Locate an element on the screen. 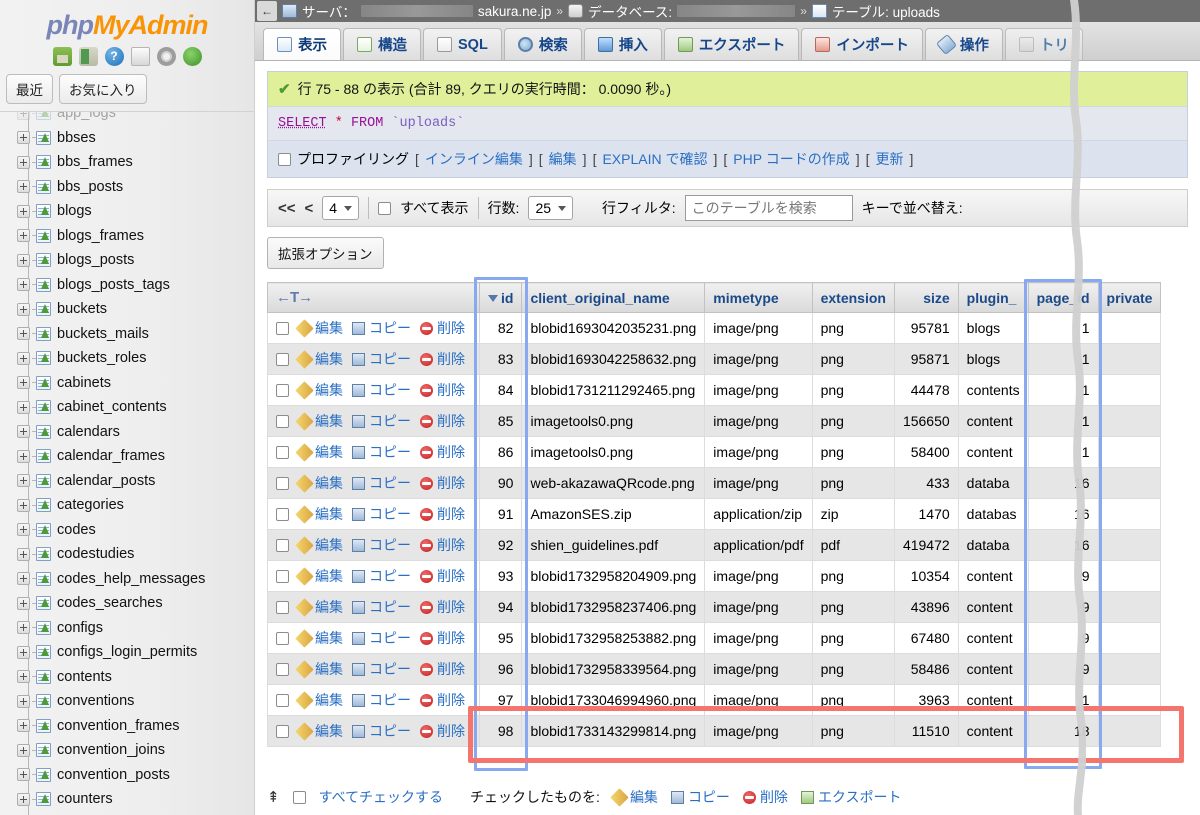 This screenshot has height=815, width=1200. sidebar-table-item: cabinets is located at coordinates (127, 383).